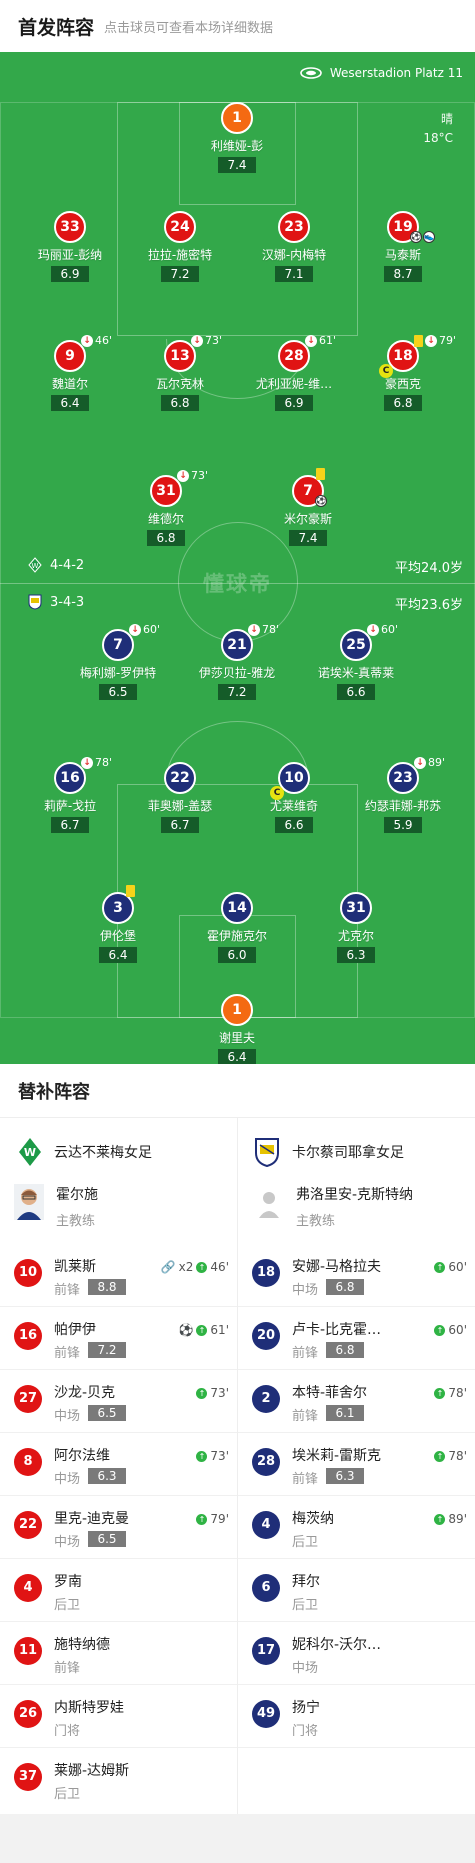  What do you see at coordinates (180, 372) in the screenshot?
I see `player-home-13: 13 ↓ 73' 瓦尔克林 6.8` at bounding box center [180, 372].